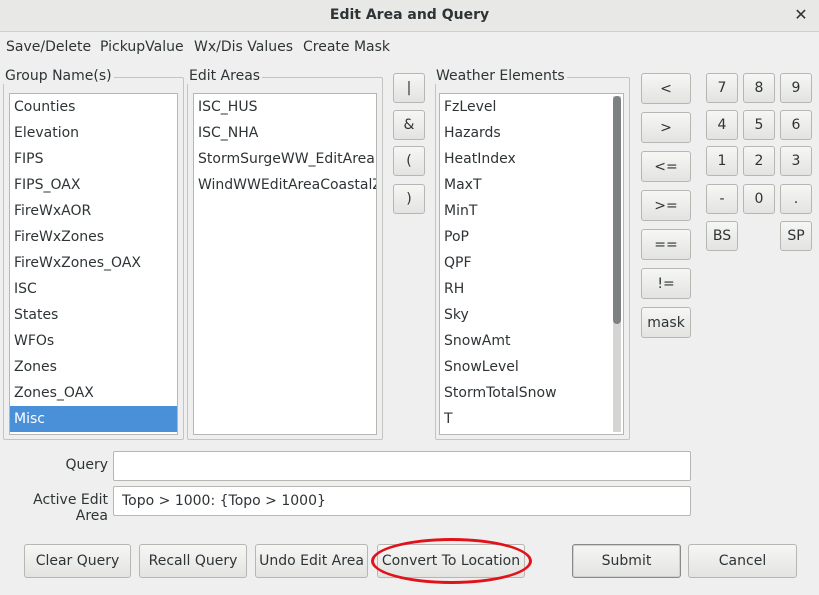  What do you see at coordinates (285, 107) in the screenshot?
I see `edit-area-item: ISC_HUS` at bounding box center [285, 107].